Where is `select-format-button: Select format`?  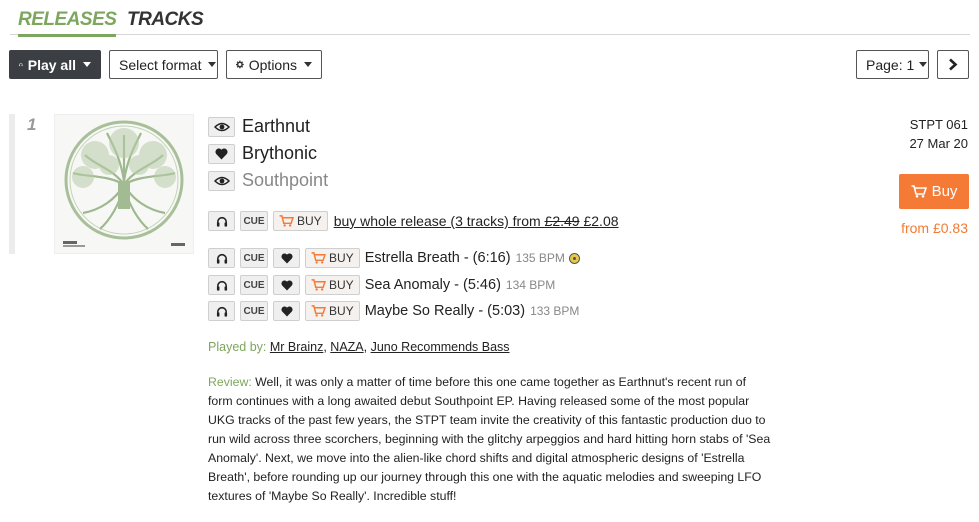
select-format-button: Select format is located at coordinates (163, 64).